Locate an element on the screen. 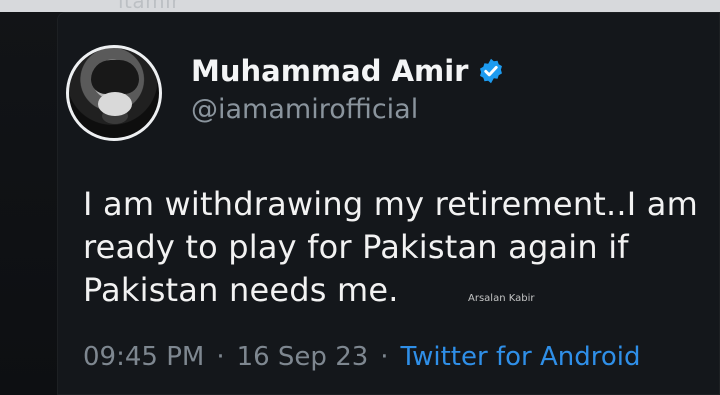 This screenshot has width=720, height=395. verified-icon is located at coordinates (491, 71).